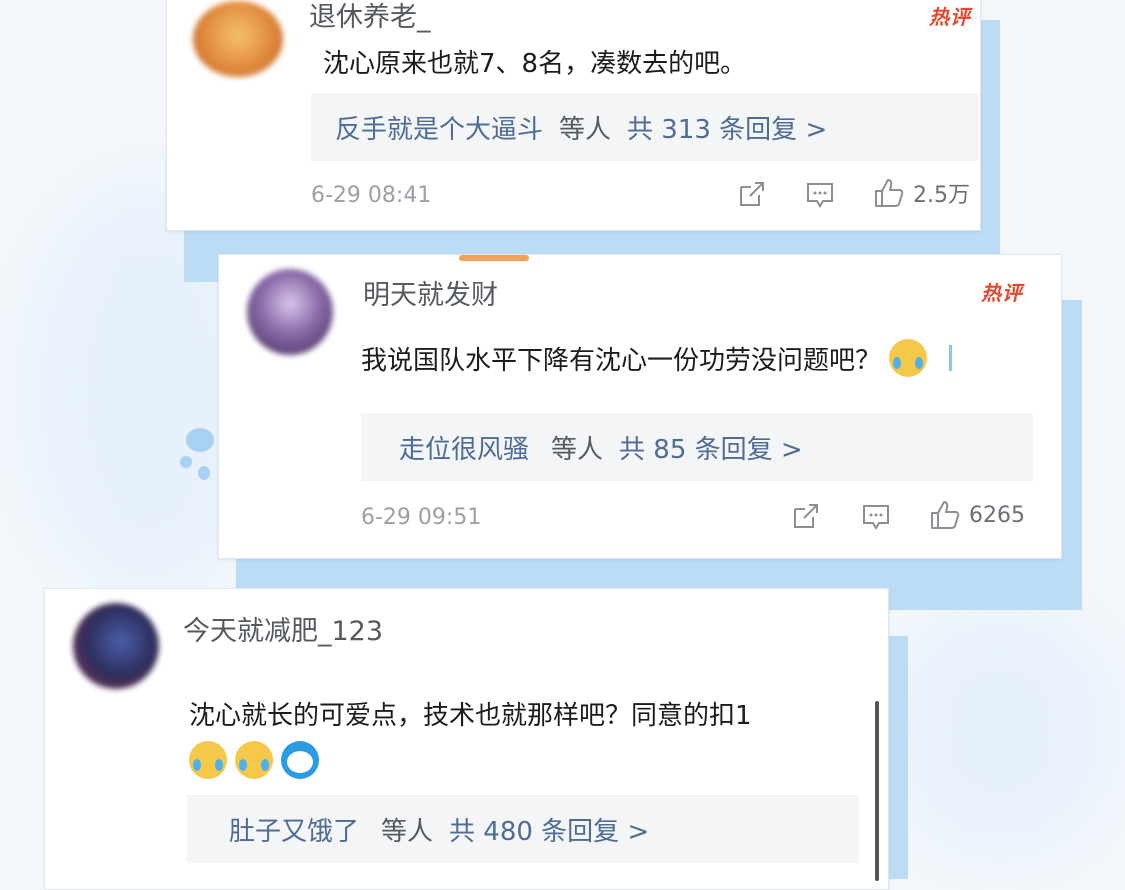 The width and height of the screenshot is (1125, 890). I want to click on comment-text-row: 我说国队水平下降有沈心一份功劳没问题吧？, so click(644, 358).